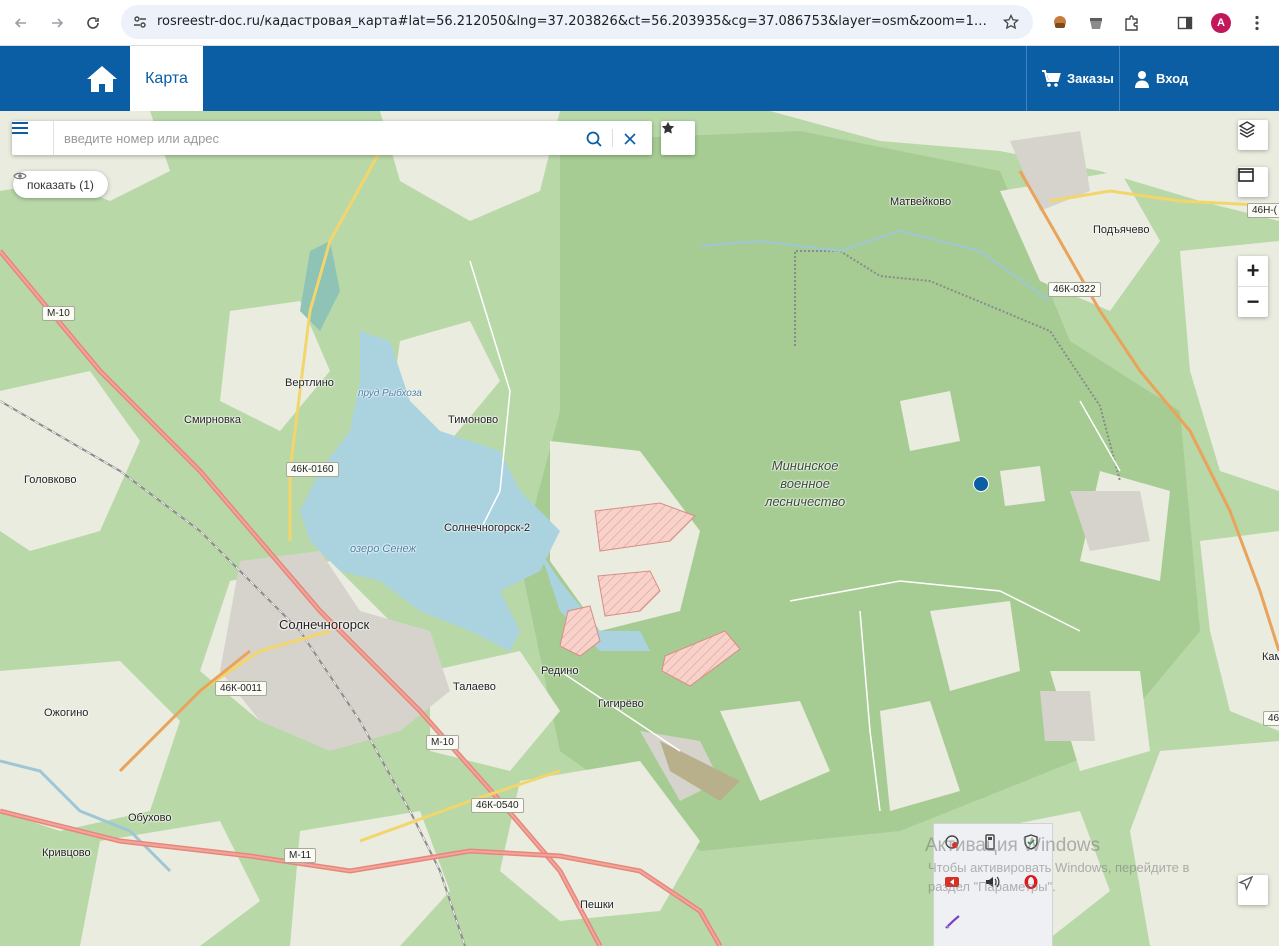  Describe the element at coordinates (166, 78) in the screenshot. I see `tab-map: Карта` at that location.